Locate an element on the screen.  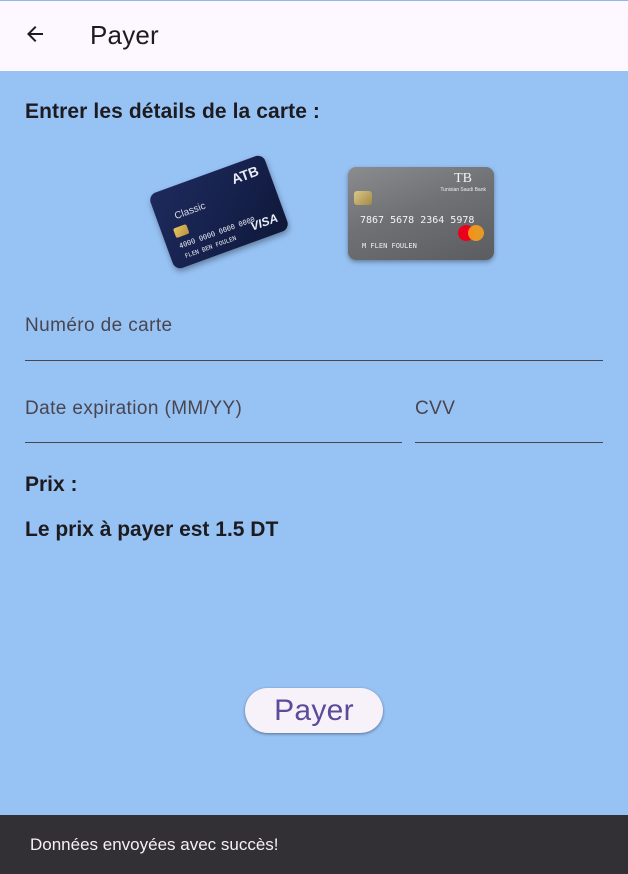
arrow-left-icon is located at coordinates (35, 36).